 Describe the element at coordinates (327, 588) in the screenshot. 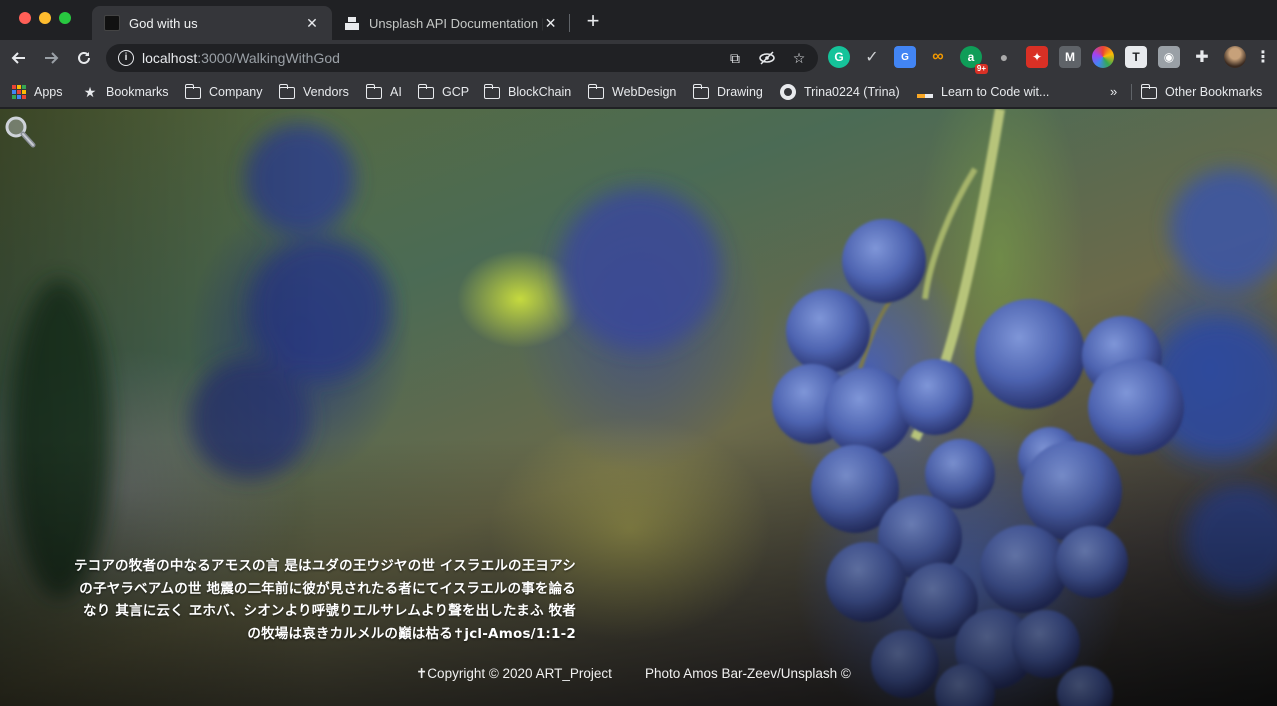

I see `verse-line: の子ヤラベアムの世 地震の二年前に彼が見されたる者にてイスラエルの事を論る` at that location.